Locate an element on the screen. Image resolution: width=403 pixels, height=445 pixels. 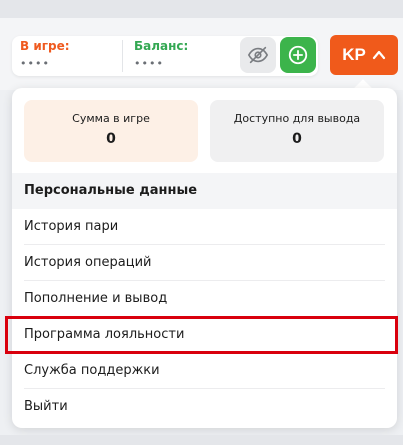
menu-item-support: Служба поддержки is located at coordinates (204, 371).